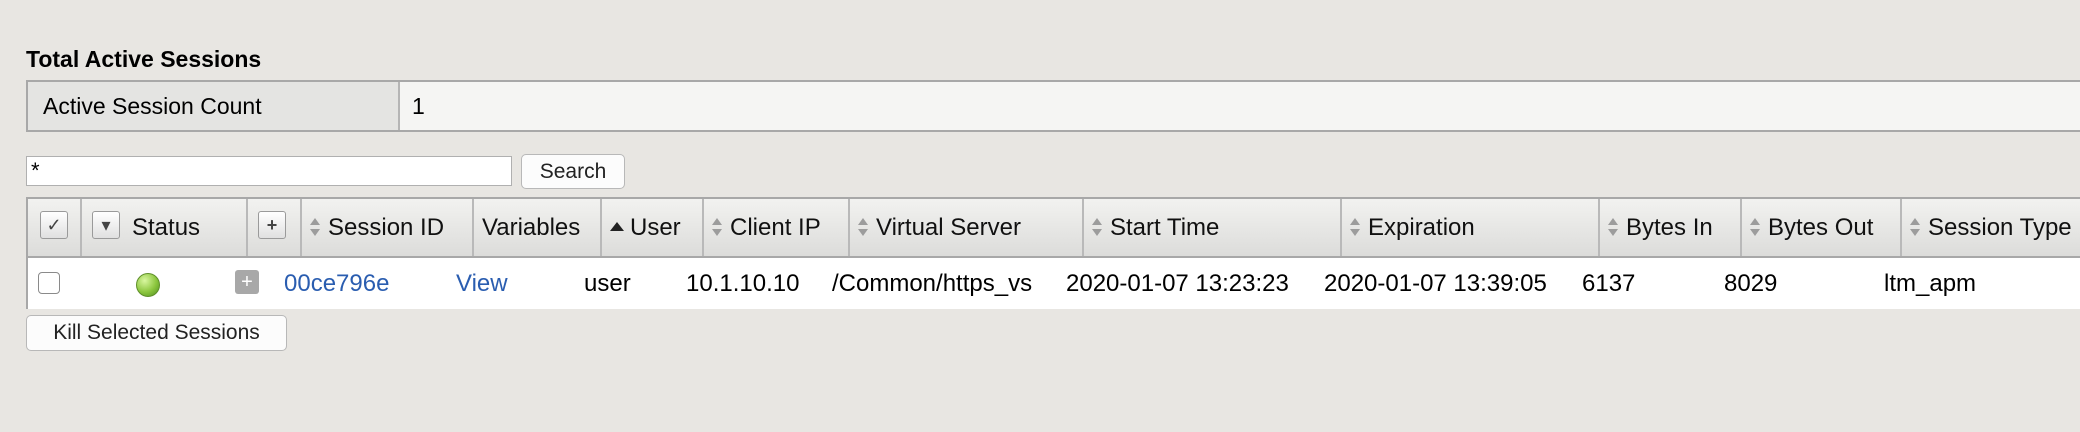 The width and height of the screenshot is (2080, 432). I want to click on chevron-down-icon: ▾, so click(106, 225).